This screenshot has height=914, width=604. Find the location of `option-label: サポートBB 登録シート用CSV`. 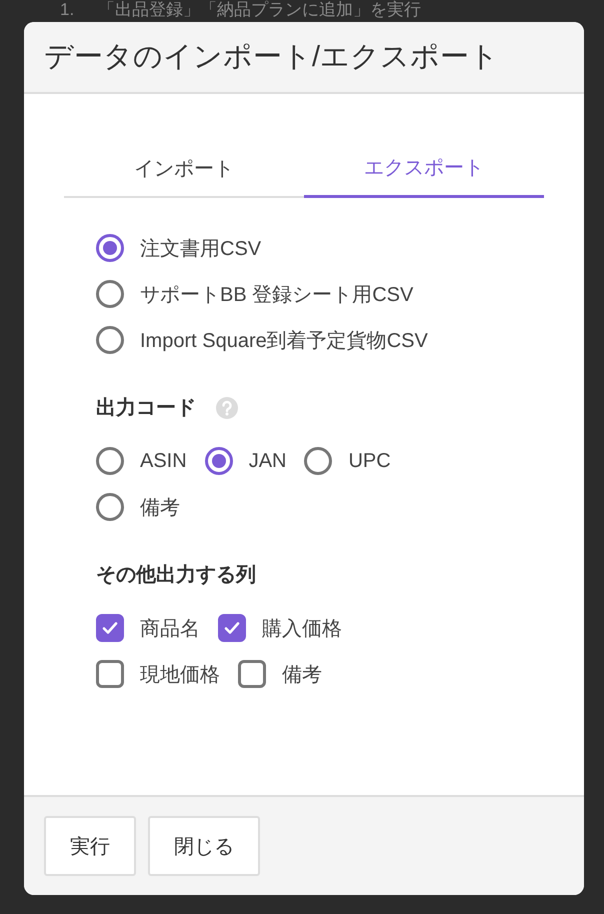

option-label: サポートBB 登録シート用CSV is located at coordinates (277, 295).